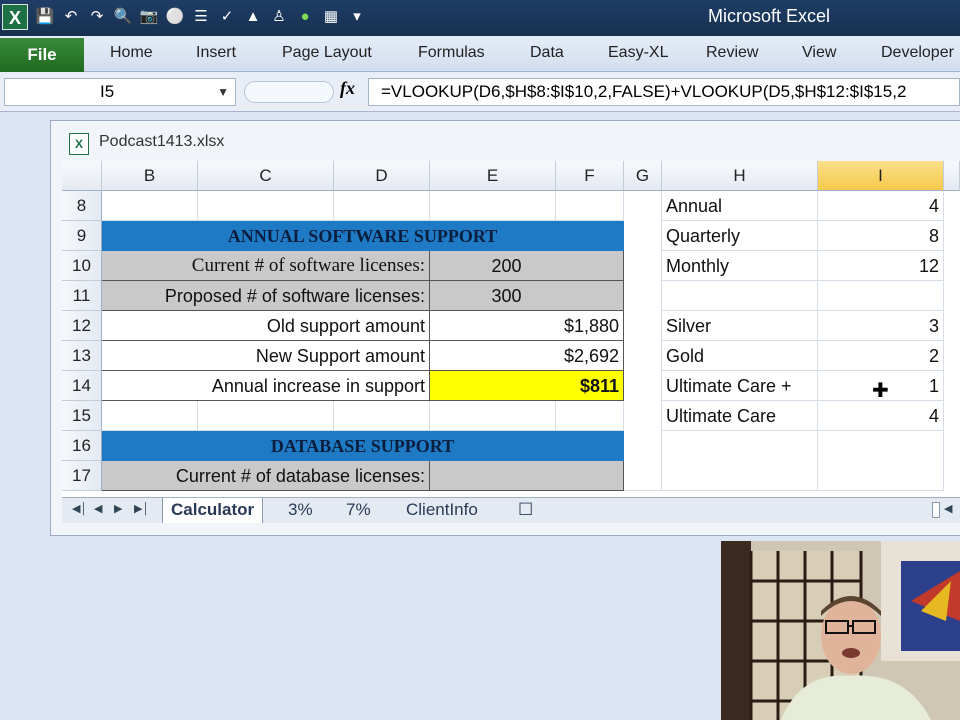 Image resolution: width=960 pixels, height=720 pixels. Describe the element at coordinates (493, 416) in the screenshot. I see `cell-e15` at that location.